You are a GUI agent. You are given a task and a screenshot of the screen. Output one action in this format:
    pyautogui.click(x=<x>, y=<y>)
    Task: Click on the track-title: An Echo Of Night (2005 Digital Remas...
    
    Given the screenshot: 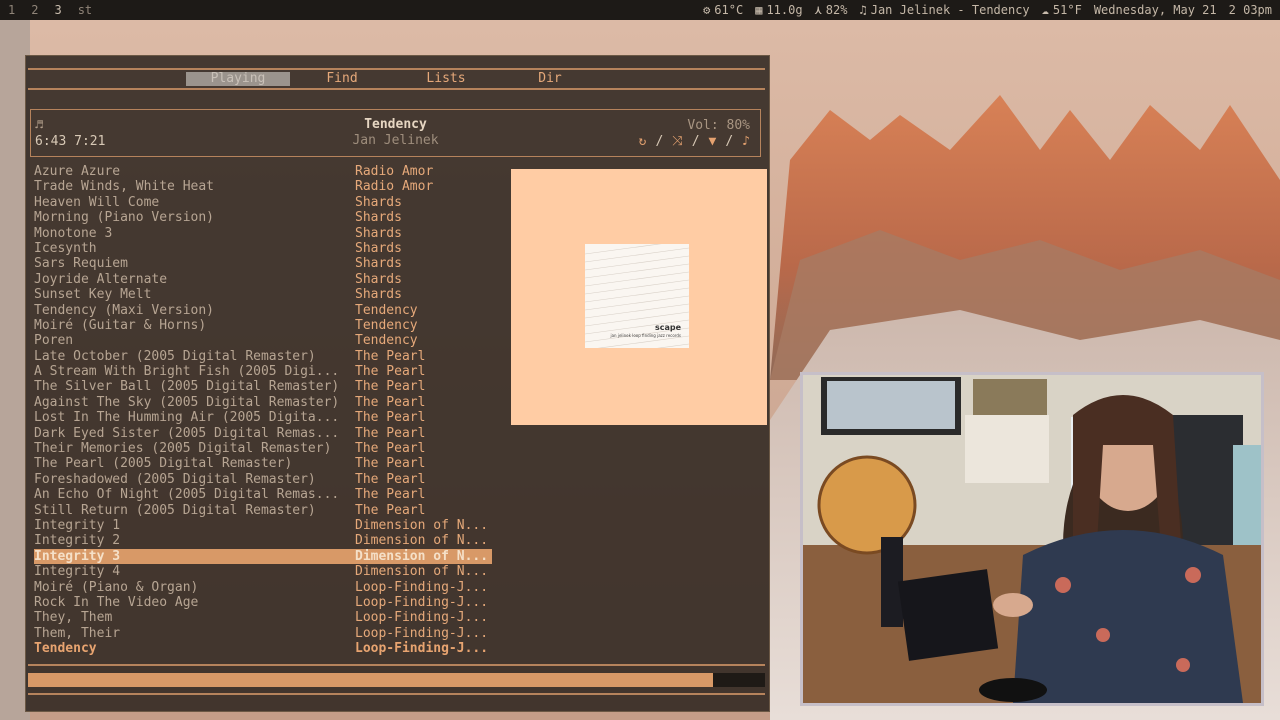 What is the action you would take?
    pyautogui.click(x=187, y=495)
    